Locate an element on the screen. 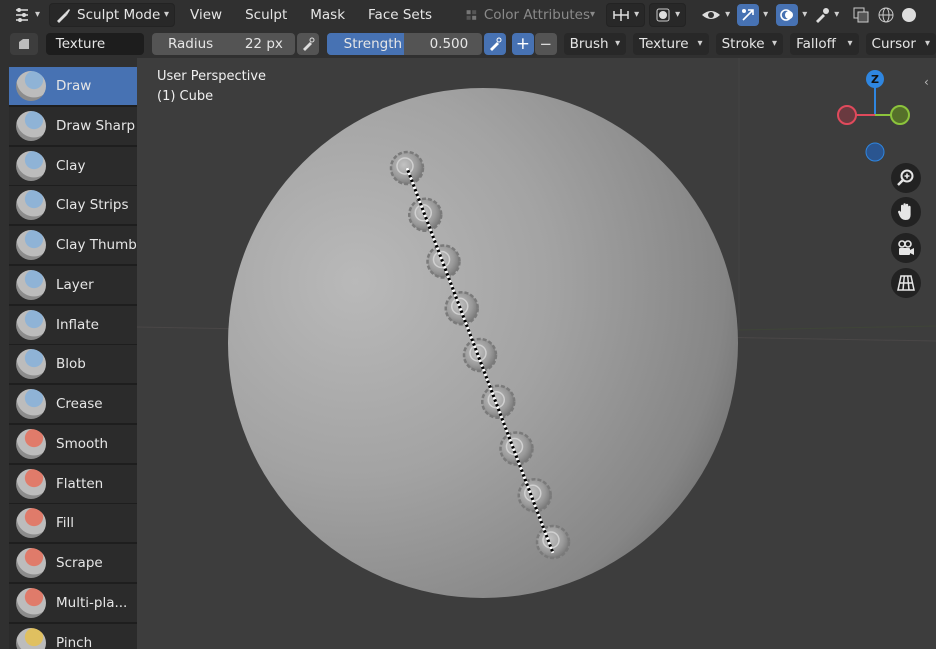  tool-label: Clay is located at coordinates (71, 165).